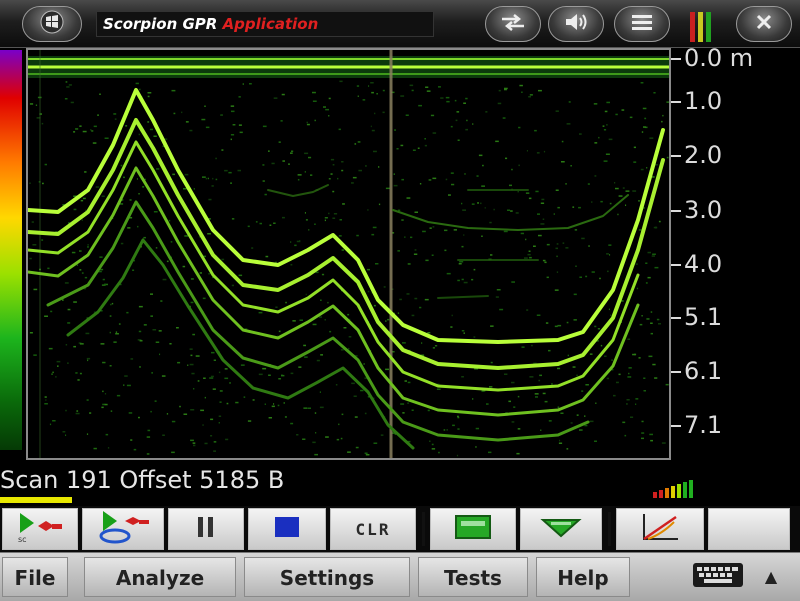 The width and height of the screenshot is (800, 601). What do you see at coordinates (40, 529) in the screenshot?
I see `start-scan-button: sc` at bounding box center [40, 529].